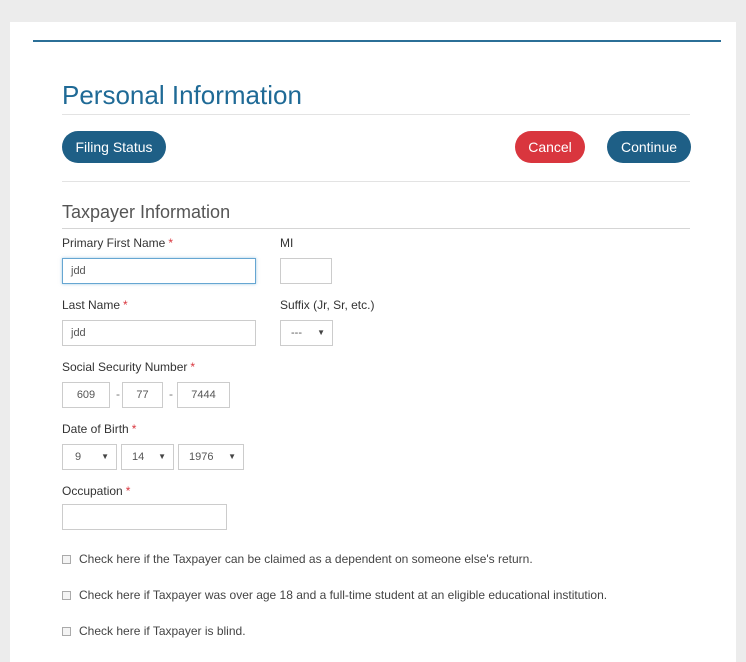  What do you see at coordinates (66, 631) in the screenshot?
I see `blind-checkbox` at bounding box center [66, 631].